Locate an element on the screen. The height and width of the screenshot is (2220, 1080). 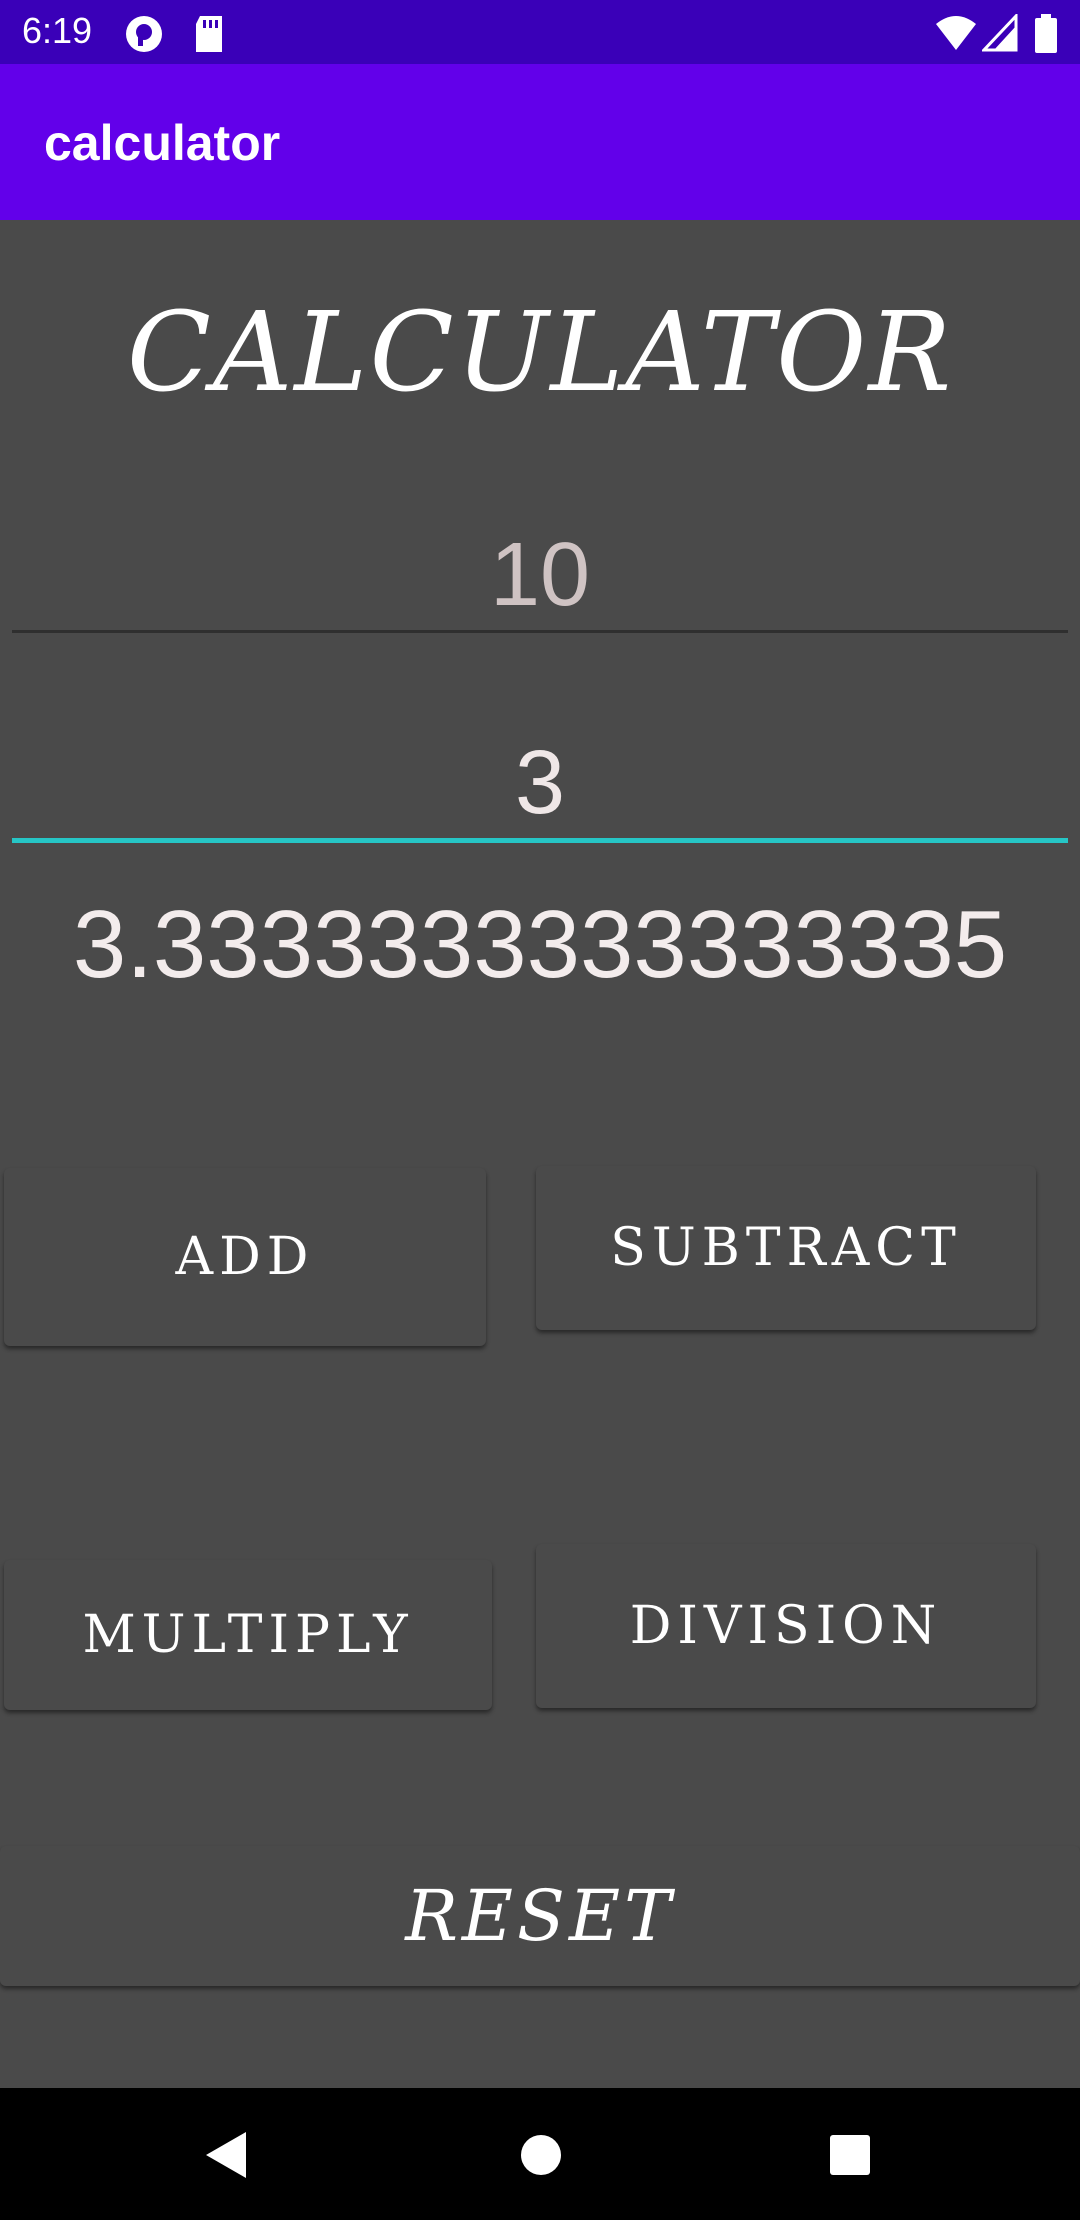
sd-card-icon is located at coordinates (209, 36).